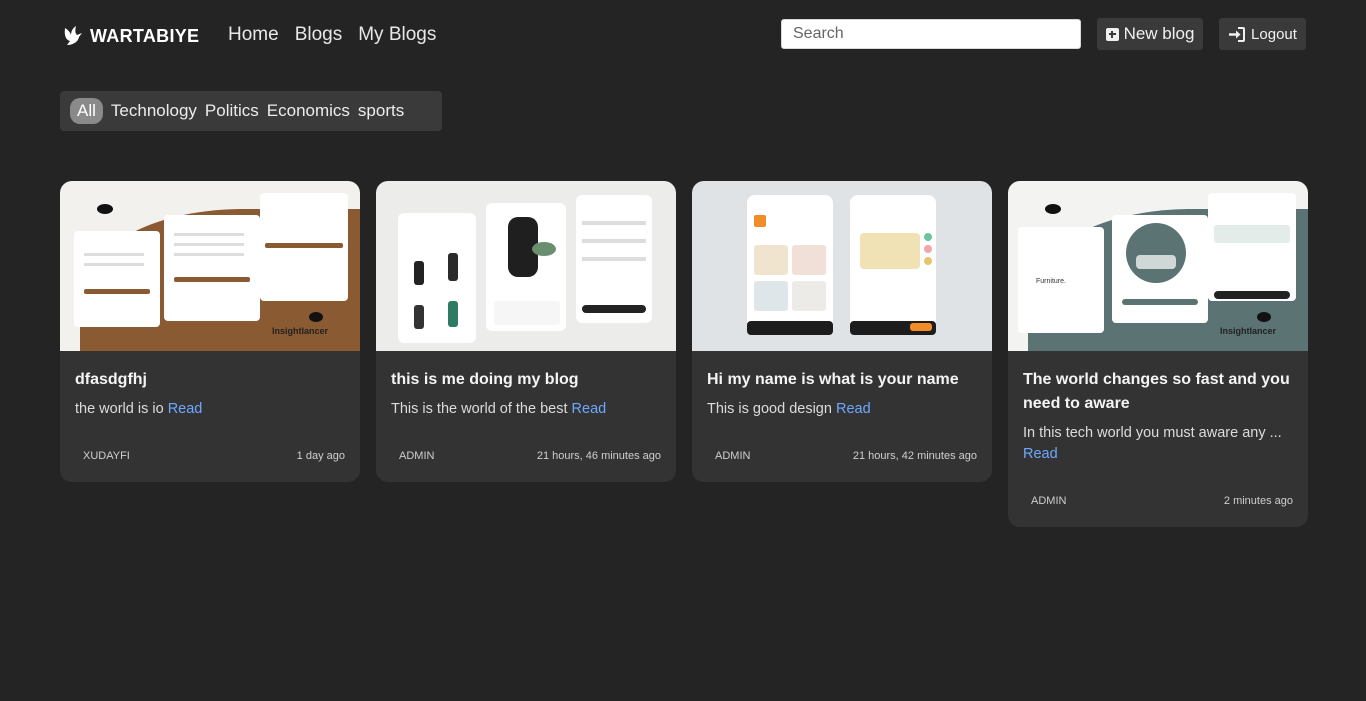 Image resolution: width=1366 pixels, height=701 pixels. Describe the element at coordinates (320, 456) in the screenshot. I see `timestamp: 1 day ago` at that location.